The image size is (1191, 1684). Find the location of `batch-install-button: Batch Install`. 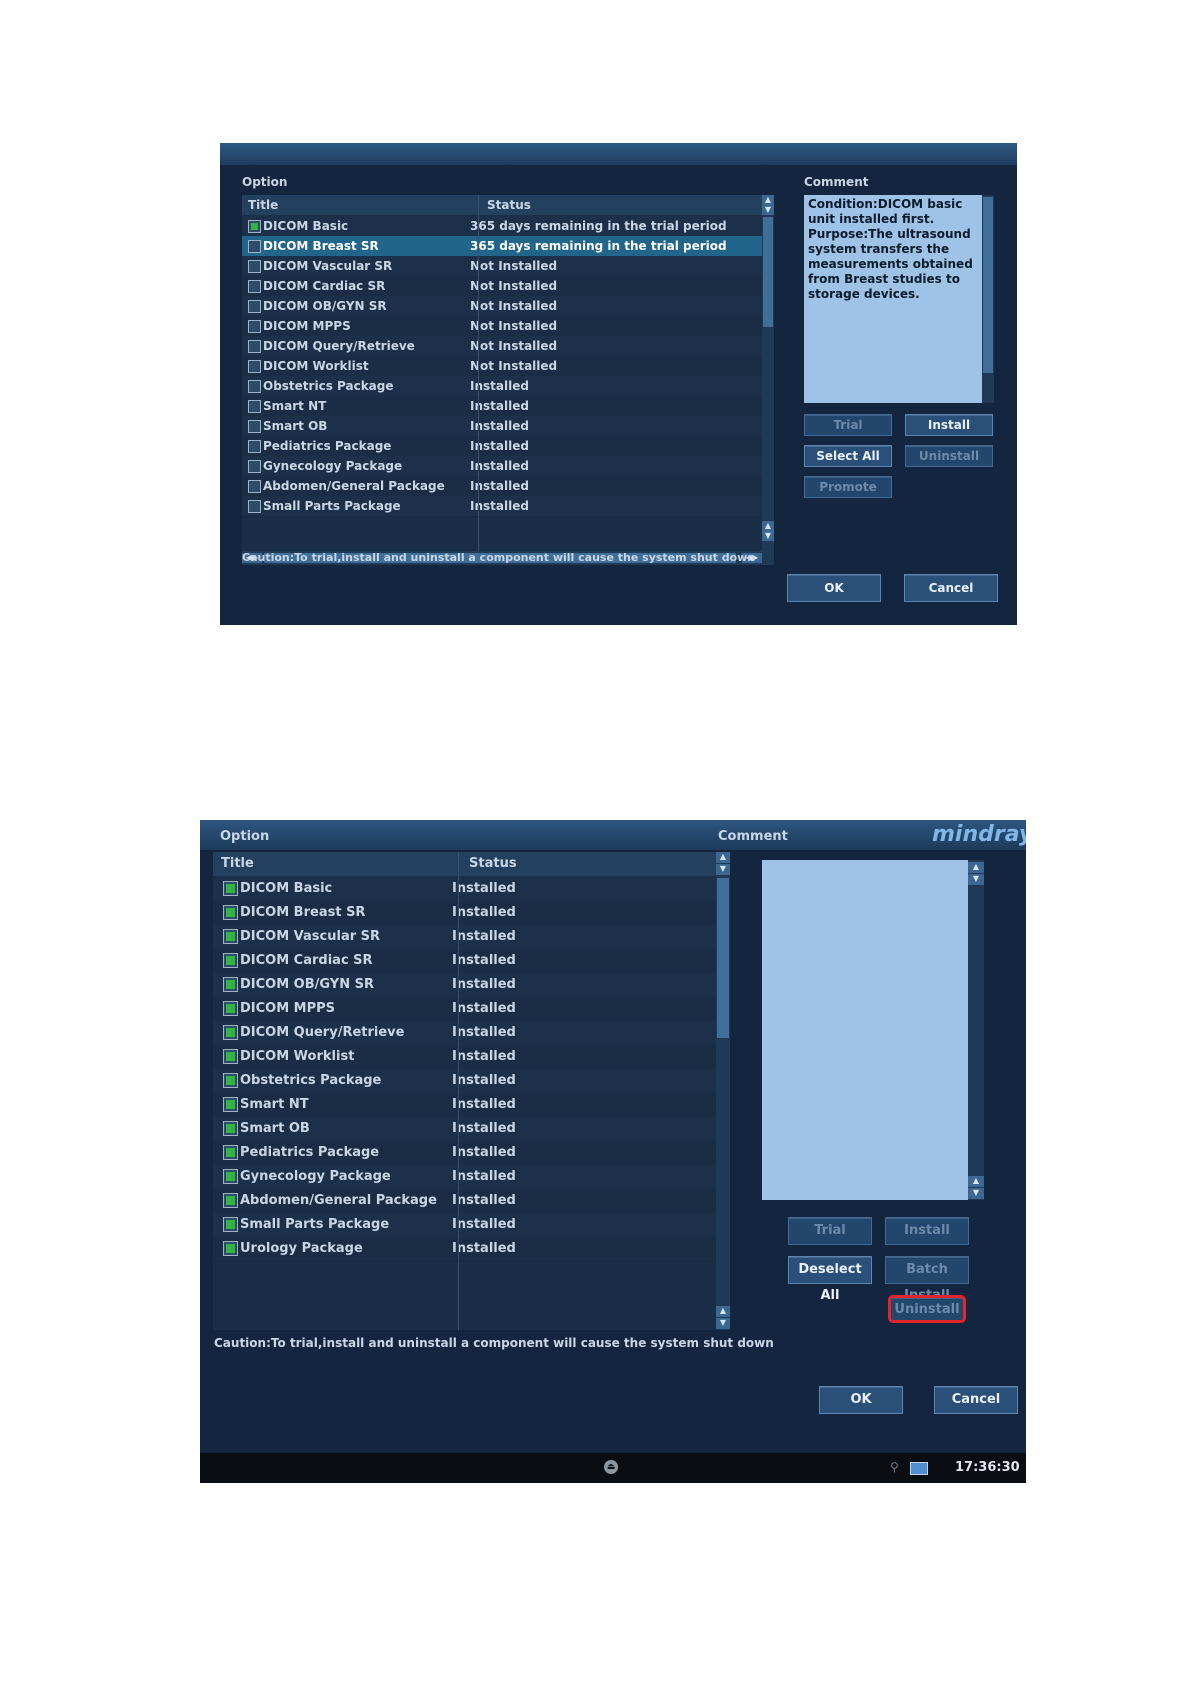

batch-install-button: Batch Install is located at coordinates (927, 1279).